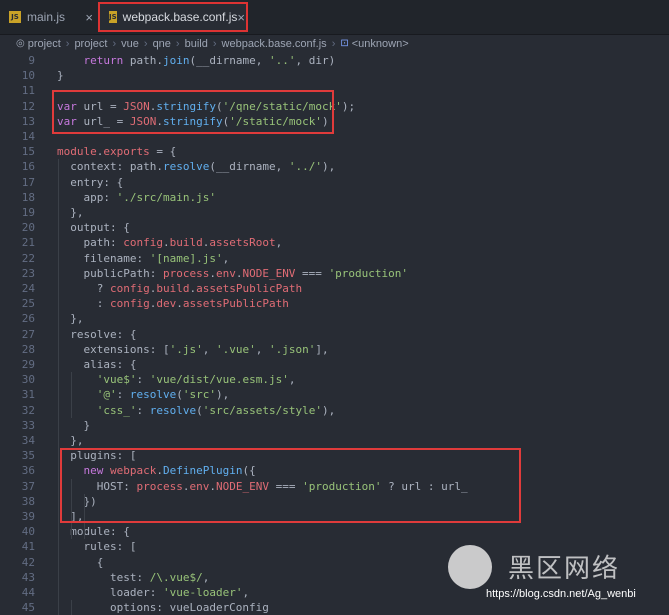  What do you see at coordinates (334, 212) in the screenshot?
I see `code-line: 19 },` at bounding box center [334, 212].